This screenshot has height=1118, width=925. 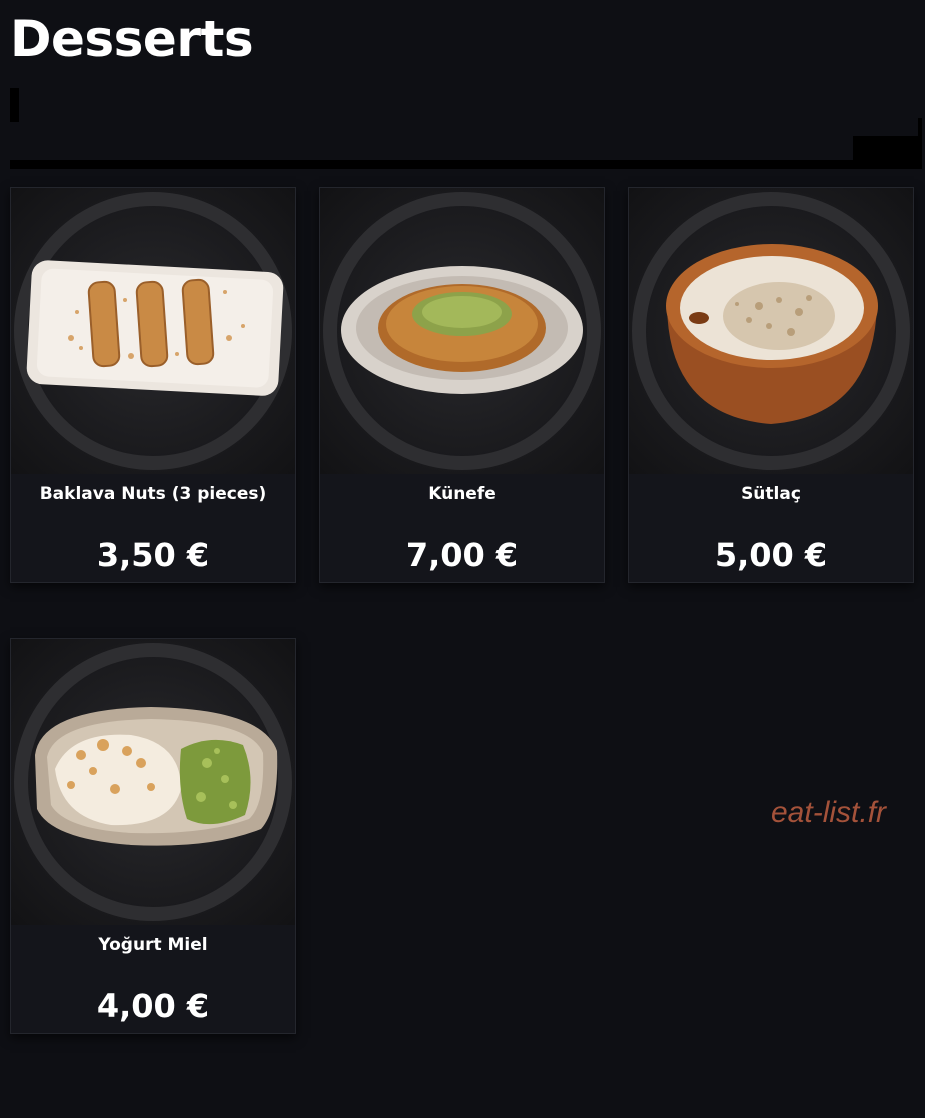 What do you see at coordinates (462, 494) in the screenshot?
I see `menu-item-name: Künefe` at bounding box center [462, 494].